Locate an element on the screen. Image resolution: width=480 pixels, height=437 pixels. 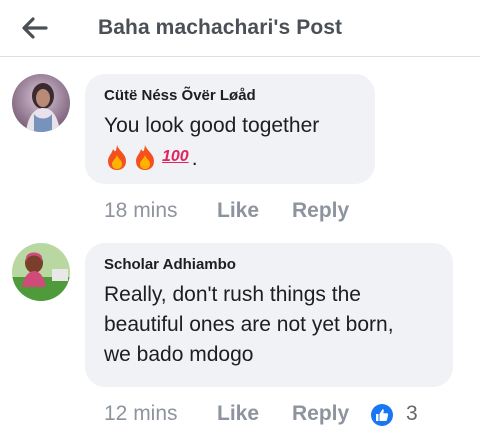
comment-text: You look good together is located at coordinates (212, 125).